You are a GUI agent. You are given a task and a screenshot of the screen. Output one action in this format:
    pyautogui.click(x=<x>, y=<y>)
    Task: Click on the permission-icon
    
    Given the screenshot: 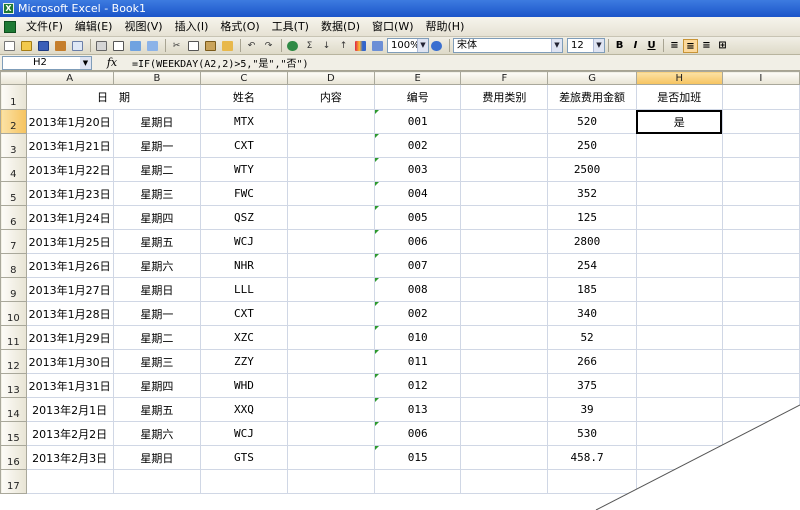 What is the action you would take?
    pyautogui.click(x=60, y=46)
    